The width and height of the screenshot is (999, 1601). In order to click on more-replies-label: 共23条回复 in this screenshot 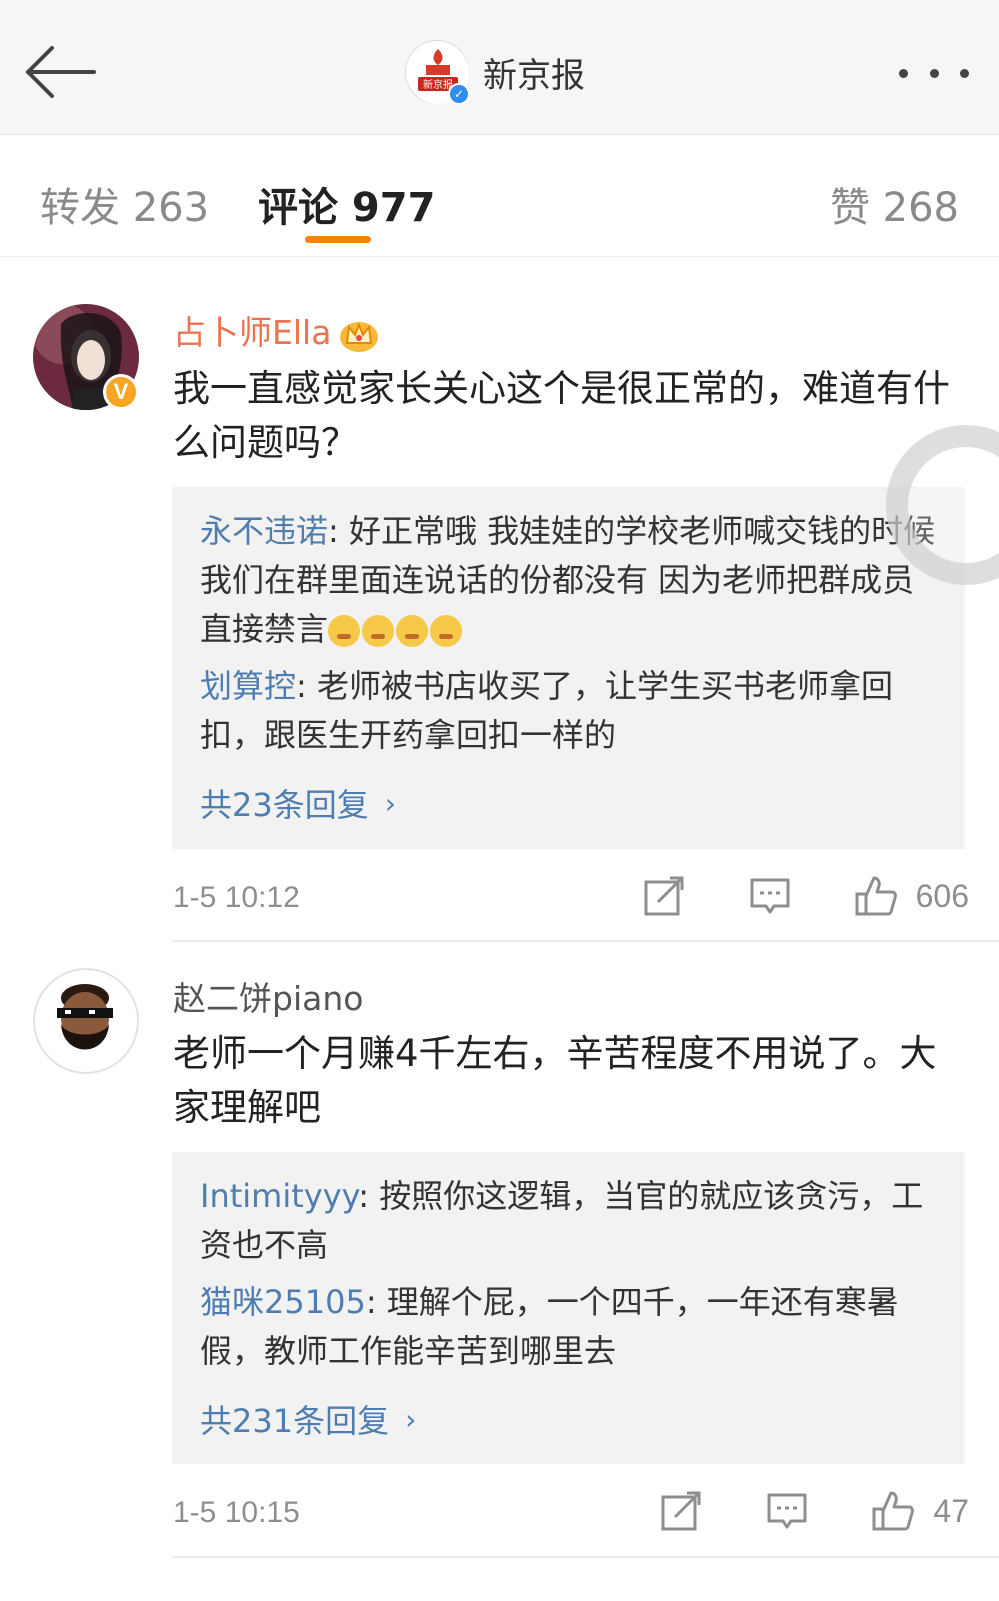, I will do `click(284, 805)`.